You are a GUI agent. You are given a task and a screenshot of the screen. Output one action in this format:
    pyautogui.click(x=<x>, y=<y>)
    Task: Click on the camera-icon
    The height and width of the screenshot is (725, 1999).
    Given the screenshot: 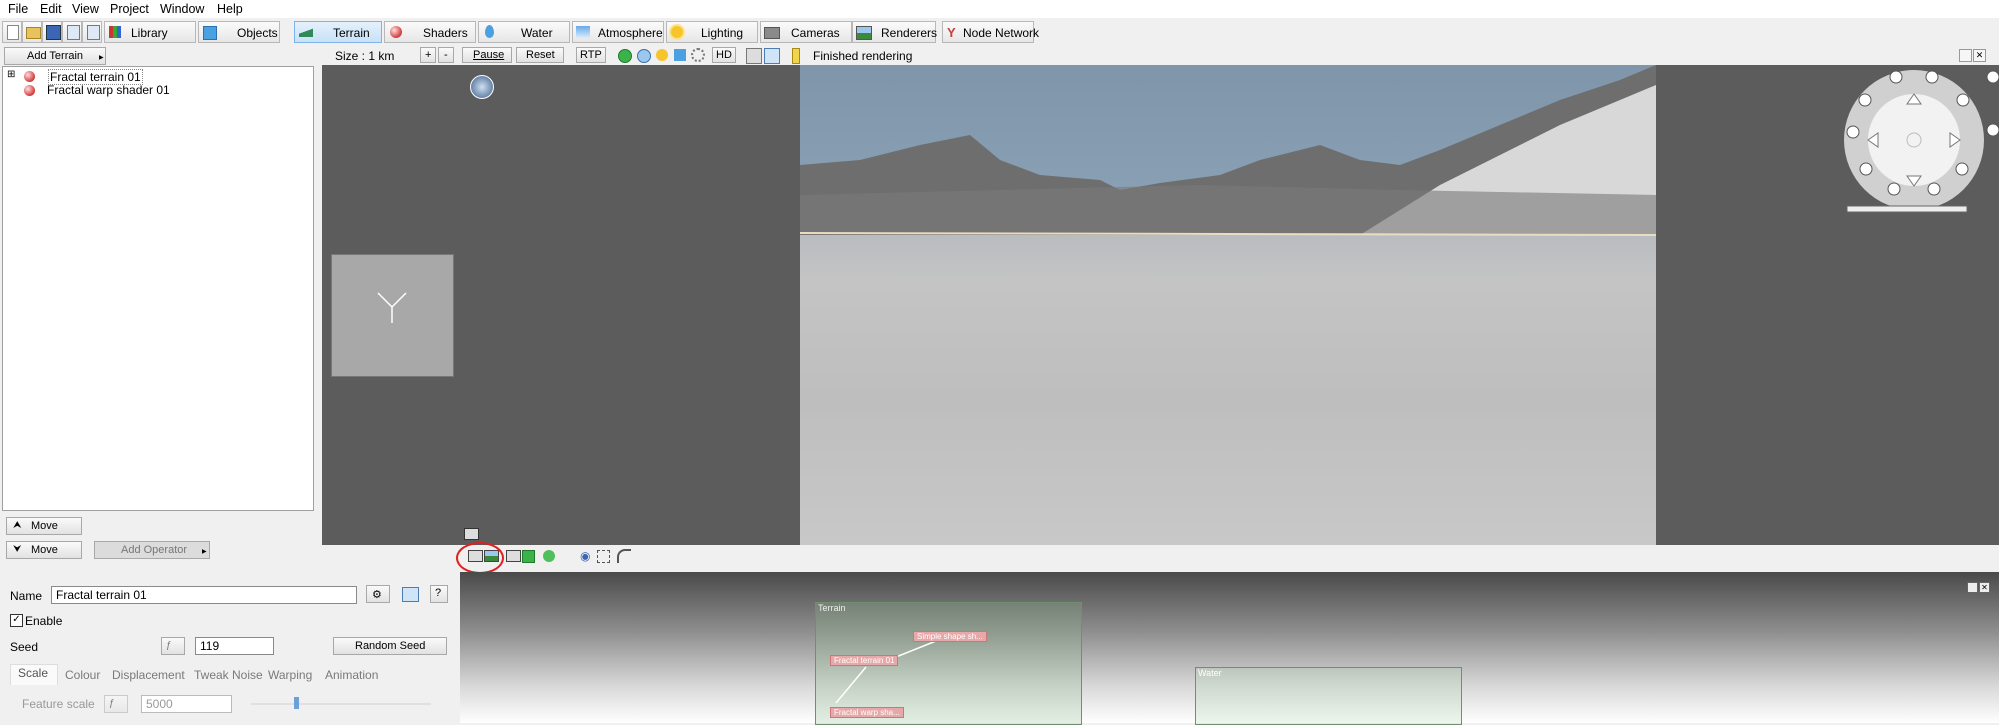 What is the action you would take?
    pyautogui.click(x=513, y=556)
    